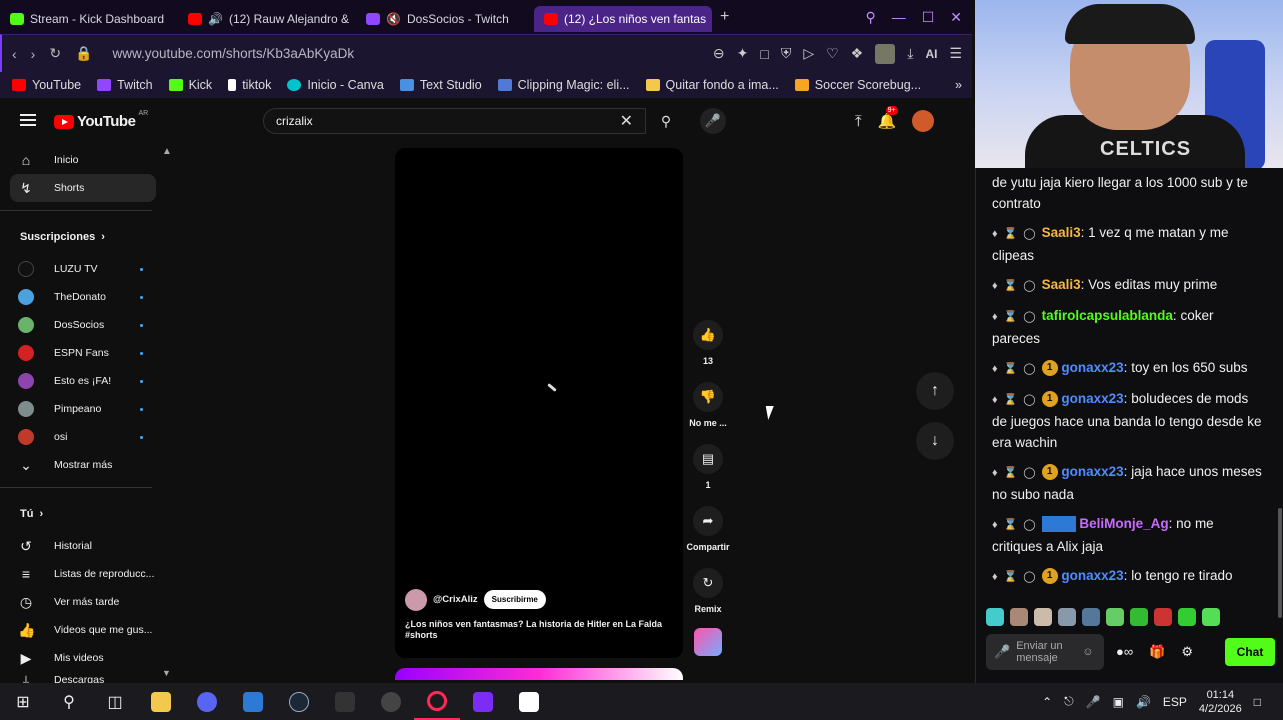 The width and height of the screenshot is (1283, 720). What do you see at coordinates (708, 599) in the screenshot?
I see `remix-action: ↻ Remix` at bounding box center [708, 599].